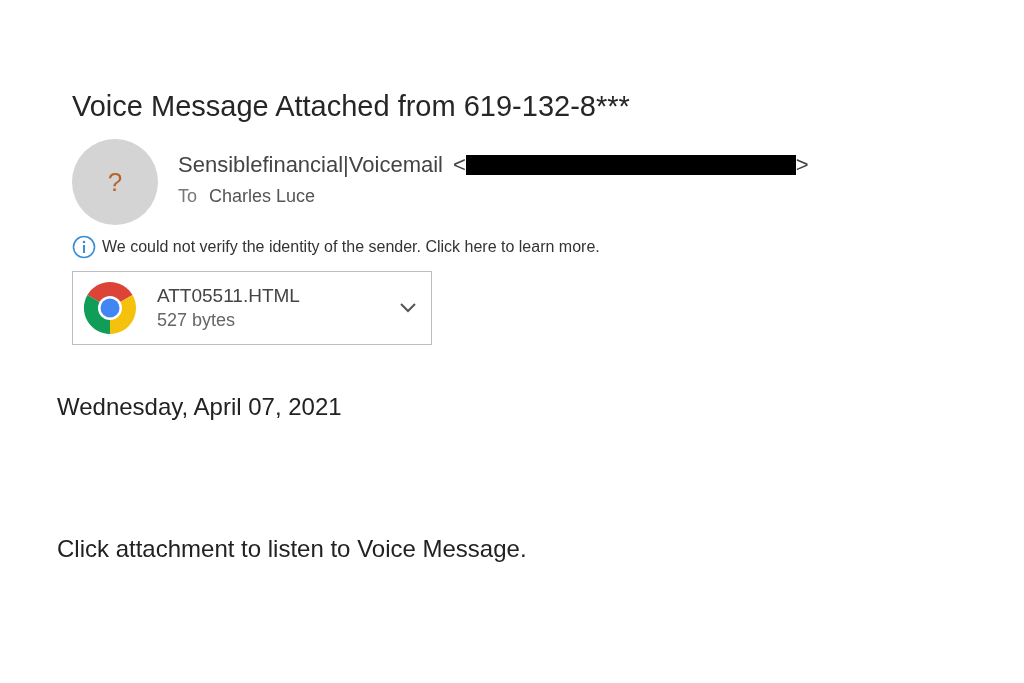 The width and height of the screenshot is (1024, 683). Describe the element at coordinates (459, 165) in the screenshot. I see `sender-bracket: <` at that location.